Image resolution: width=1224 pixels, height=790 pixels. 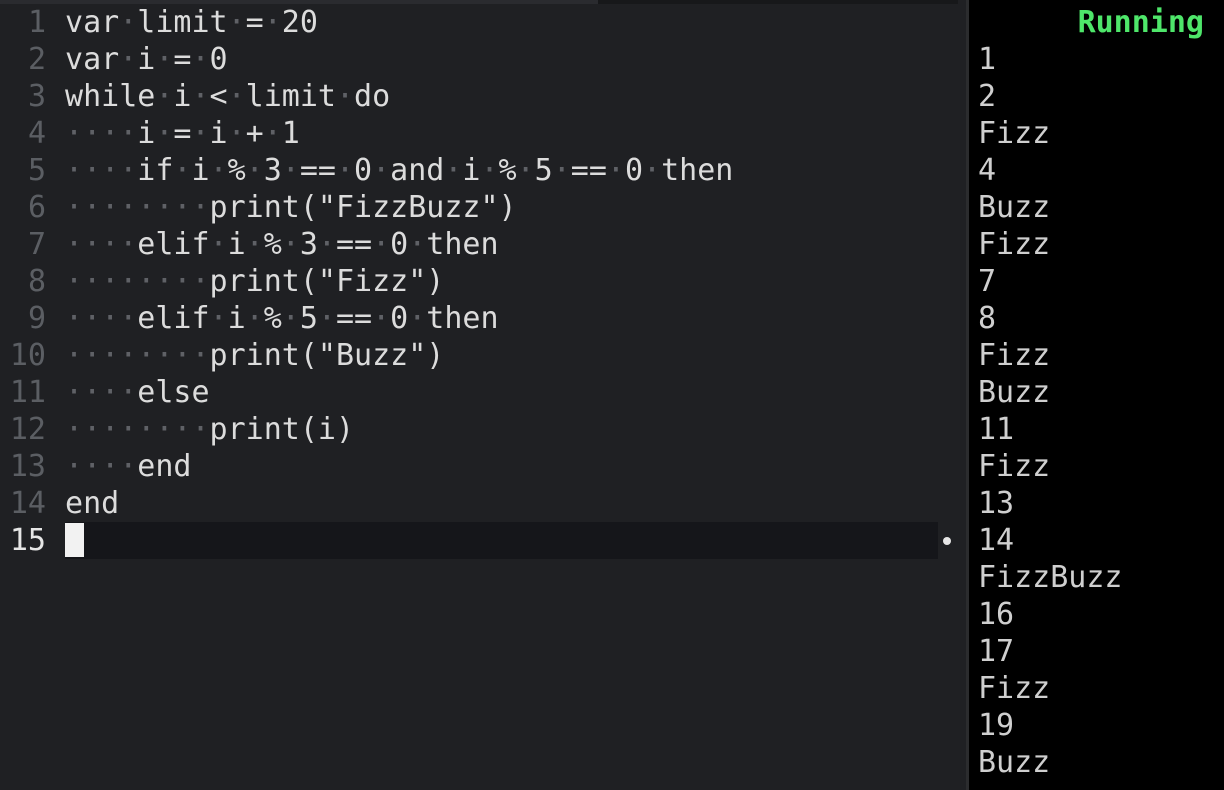 I want to click on code-text: while·i·<·limit·do, so click(x=227, y=96).